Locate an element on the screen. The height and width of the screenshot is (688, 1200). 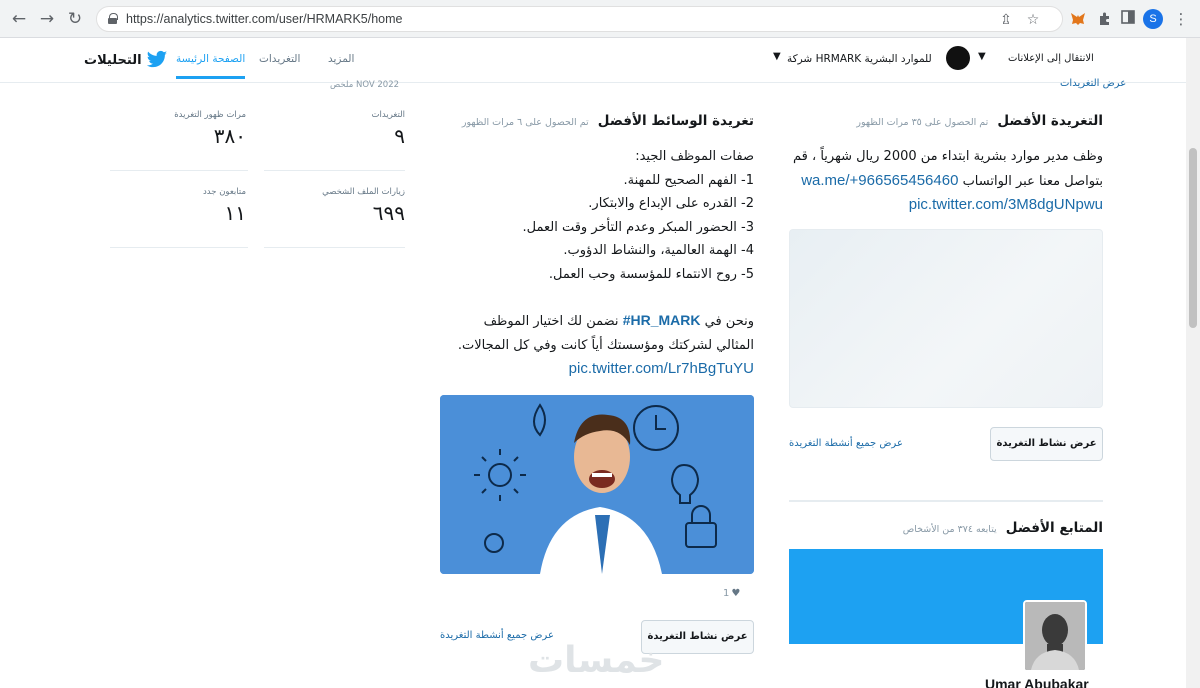
tab-tweets: التغريدات is located at coordinates (279, 59).